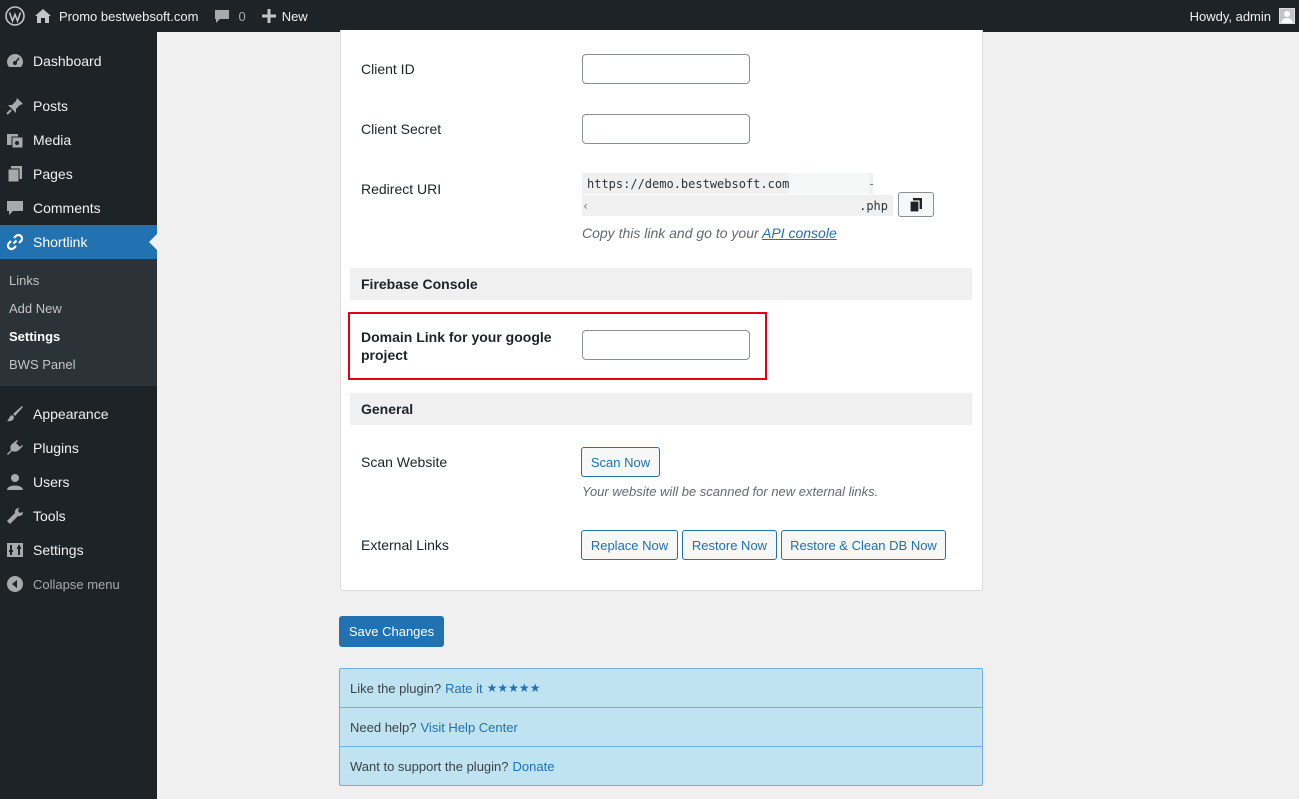  What do you see at coordinates (15, 174) in the screenshot?
I see `pages-icon` at bounding box center [15, 174].